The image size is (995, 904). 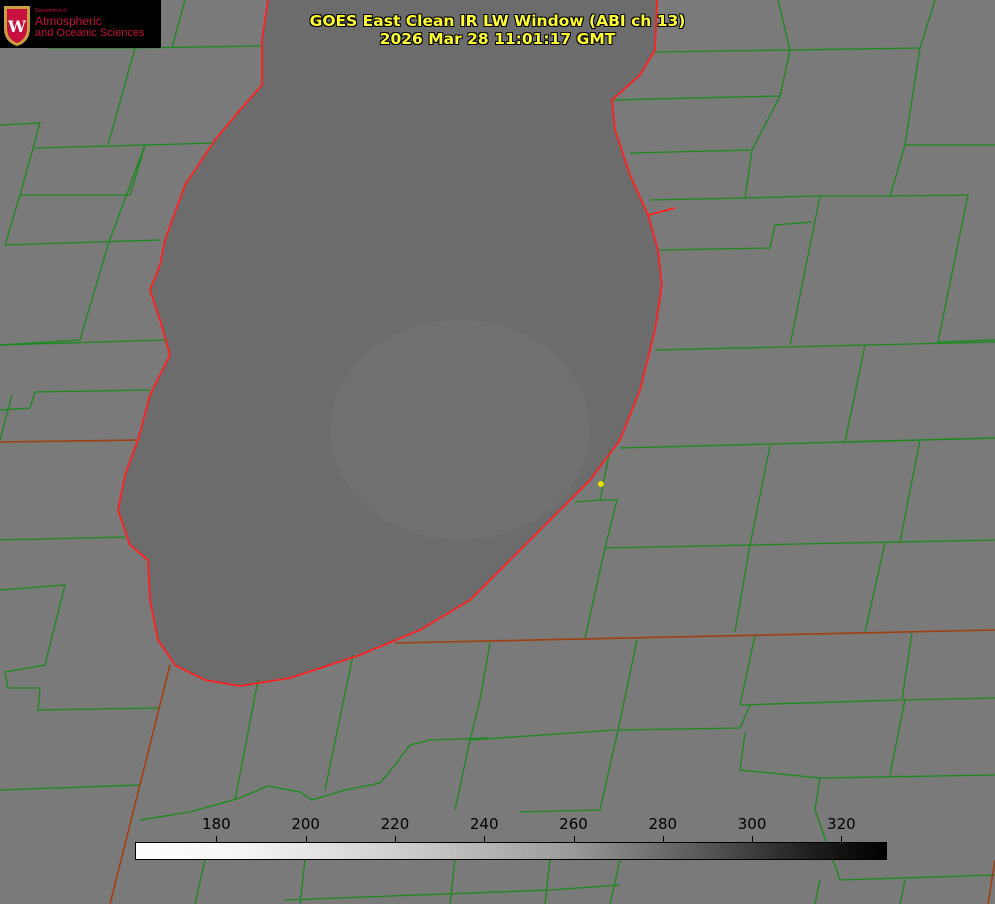 What do you see at coordinates (484, 824) in the screenshot?
I see `colorbar-tick-label: 240` at bounding box center [484, 824].